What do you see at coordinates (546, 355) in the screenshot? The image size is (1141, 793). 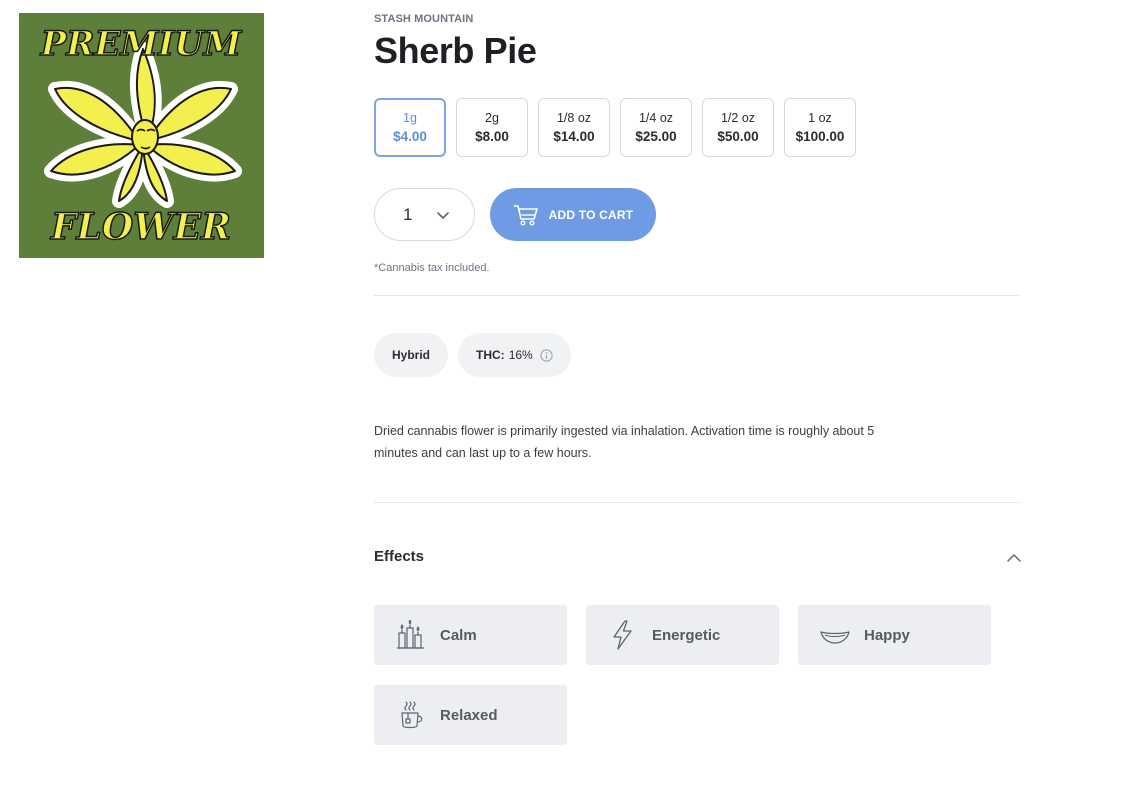 I see `info-icon` at bounding box center [546, 355].